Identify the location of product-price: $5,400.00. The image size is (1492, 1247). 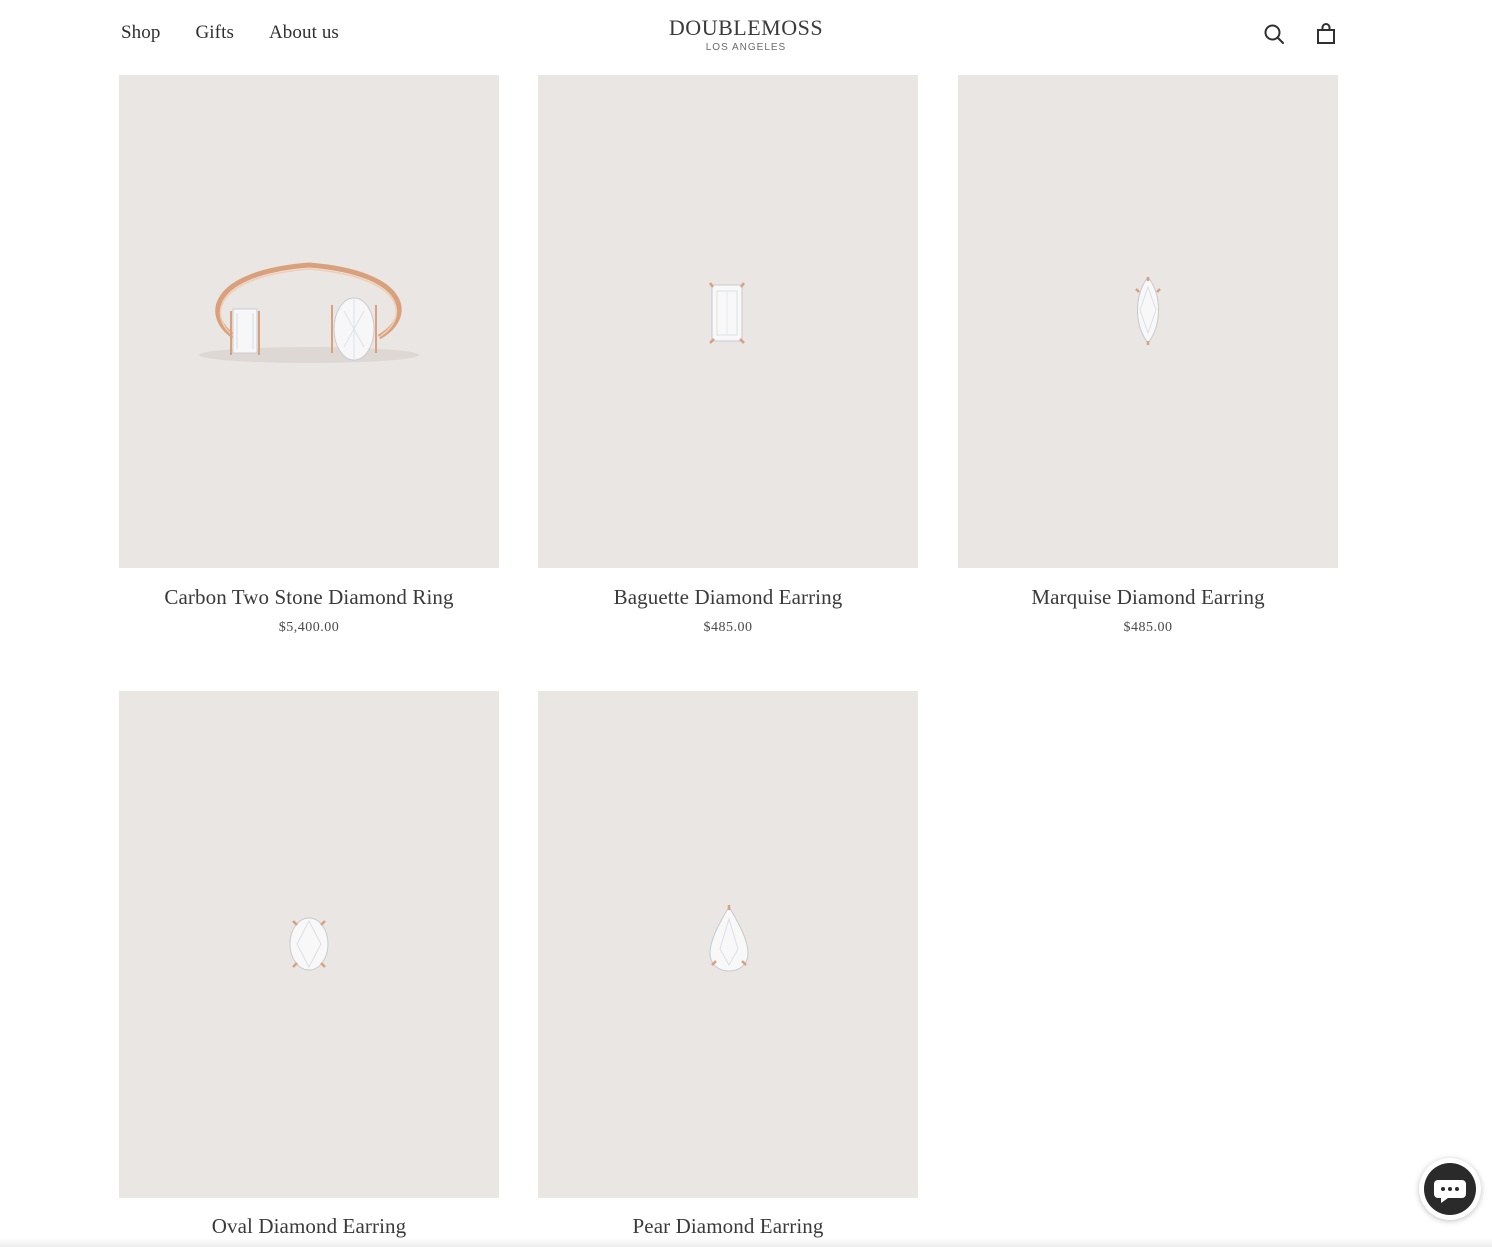
(309, 627).